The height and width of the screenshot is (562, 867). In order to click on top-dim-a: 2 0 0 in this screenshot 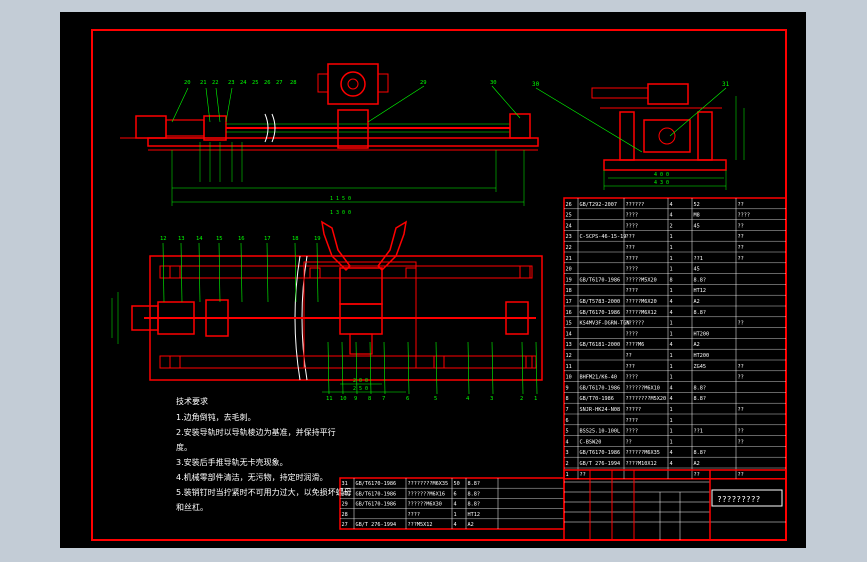, I will do `click(360, 381)`.